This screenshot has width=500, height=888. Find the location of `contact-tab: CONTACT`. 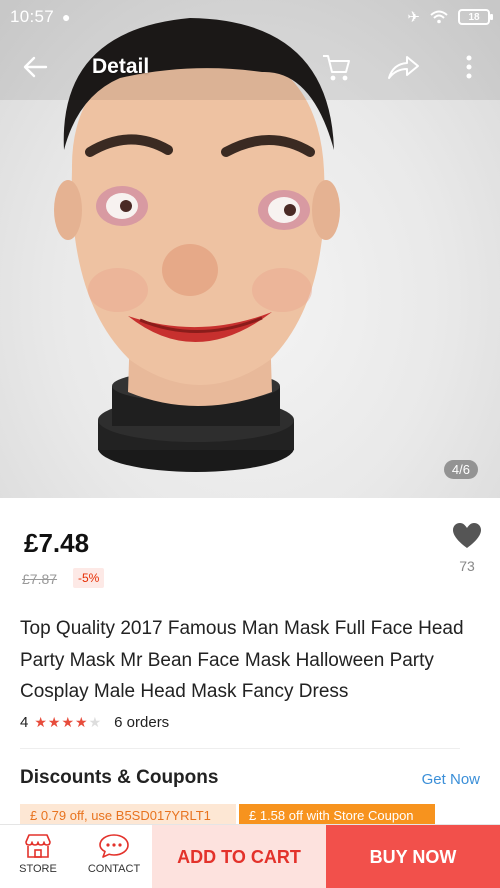

contact-tab: CONTACT is located at coordinates (114, 856).